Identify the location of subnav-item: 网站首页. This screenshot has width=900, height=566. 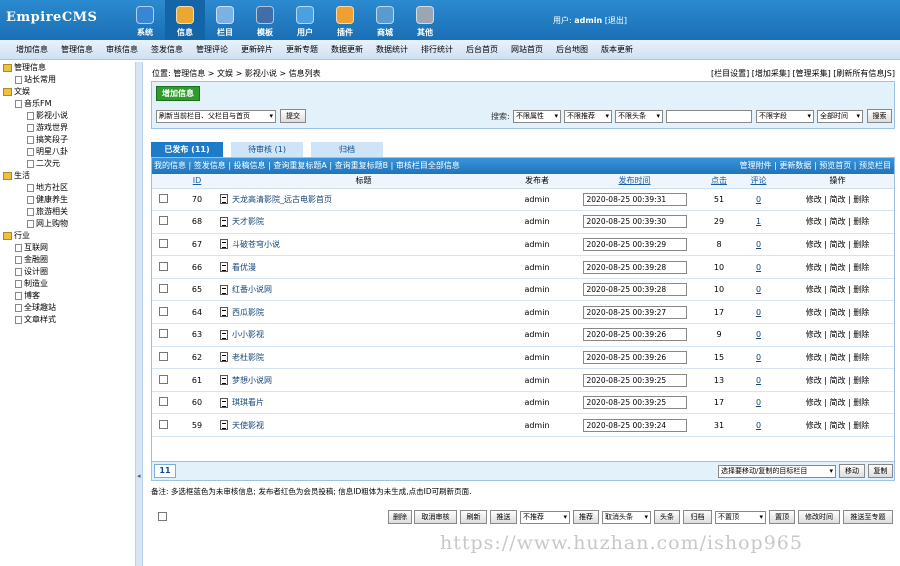
(527, 49).